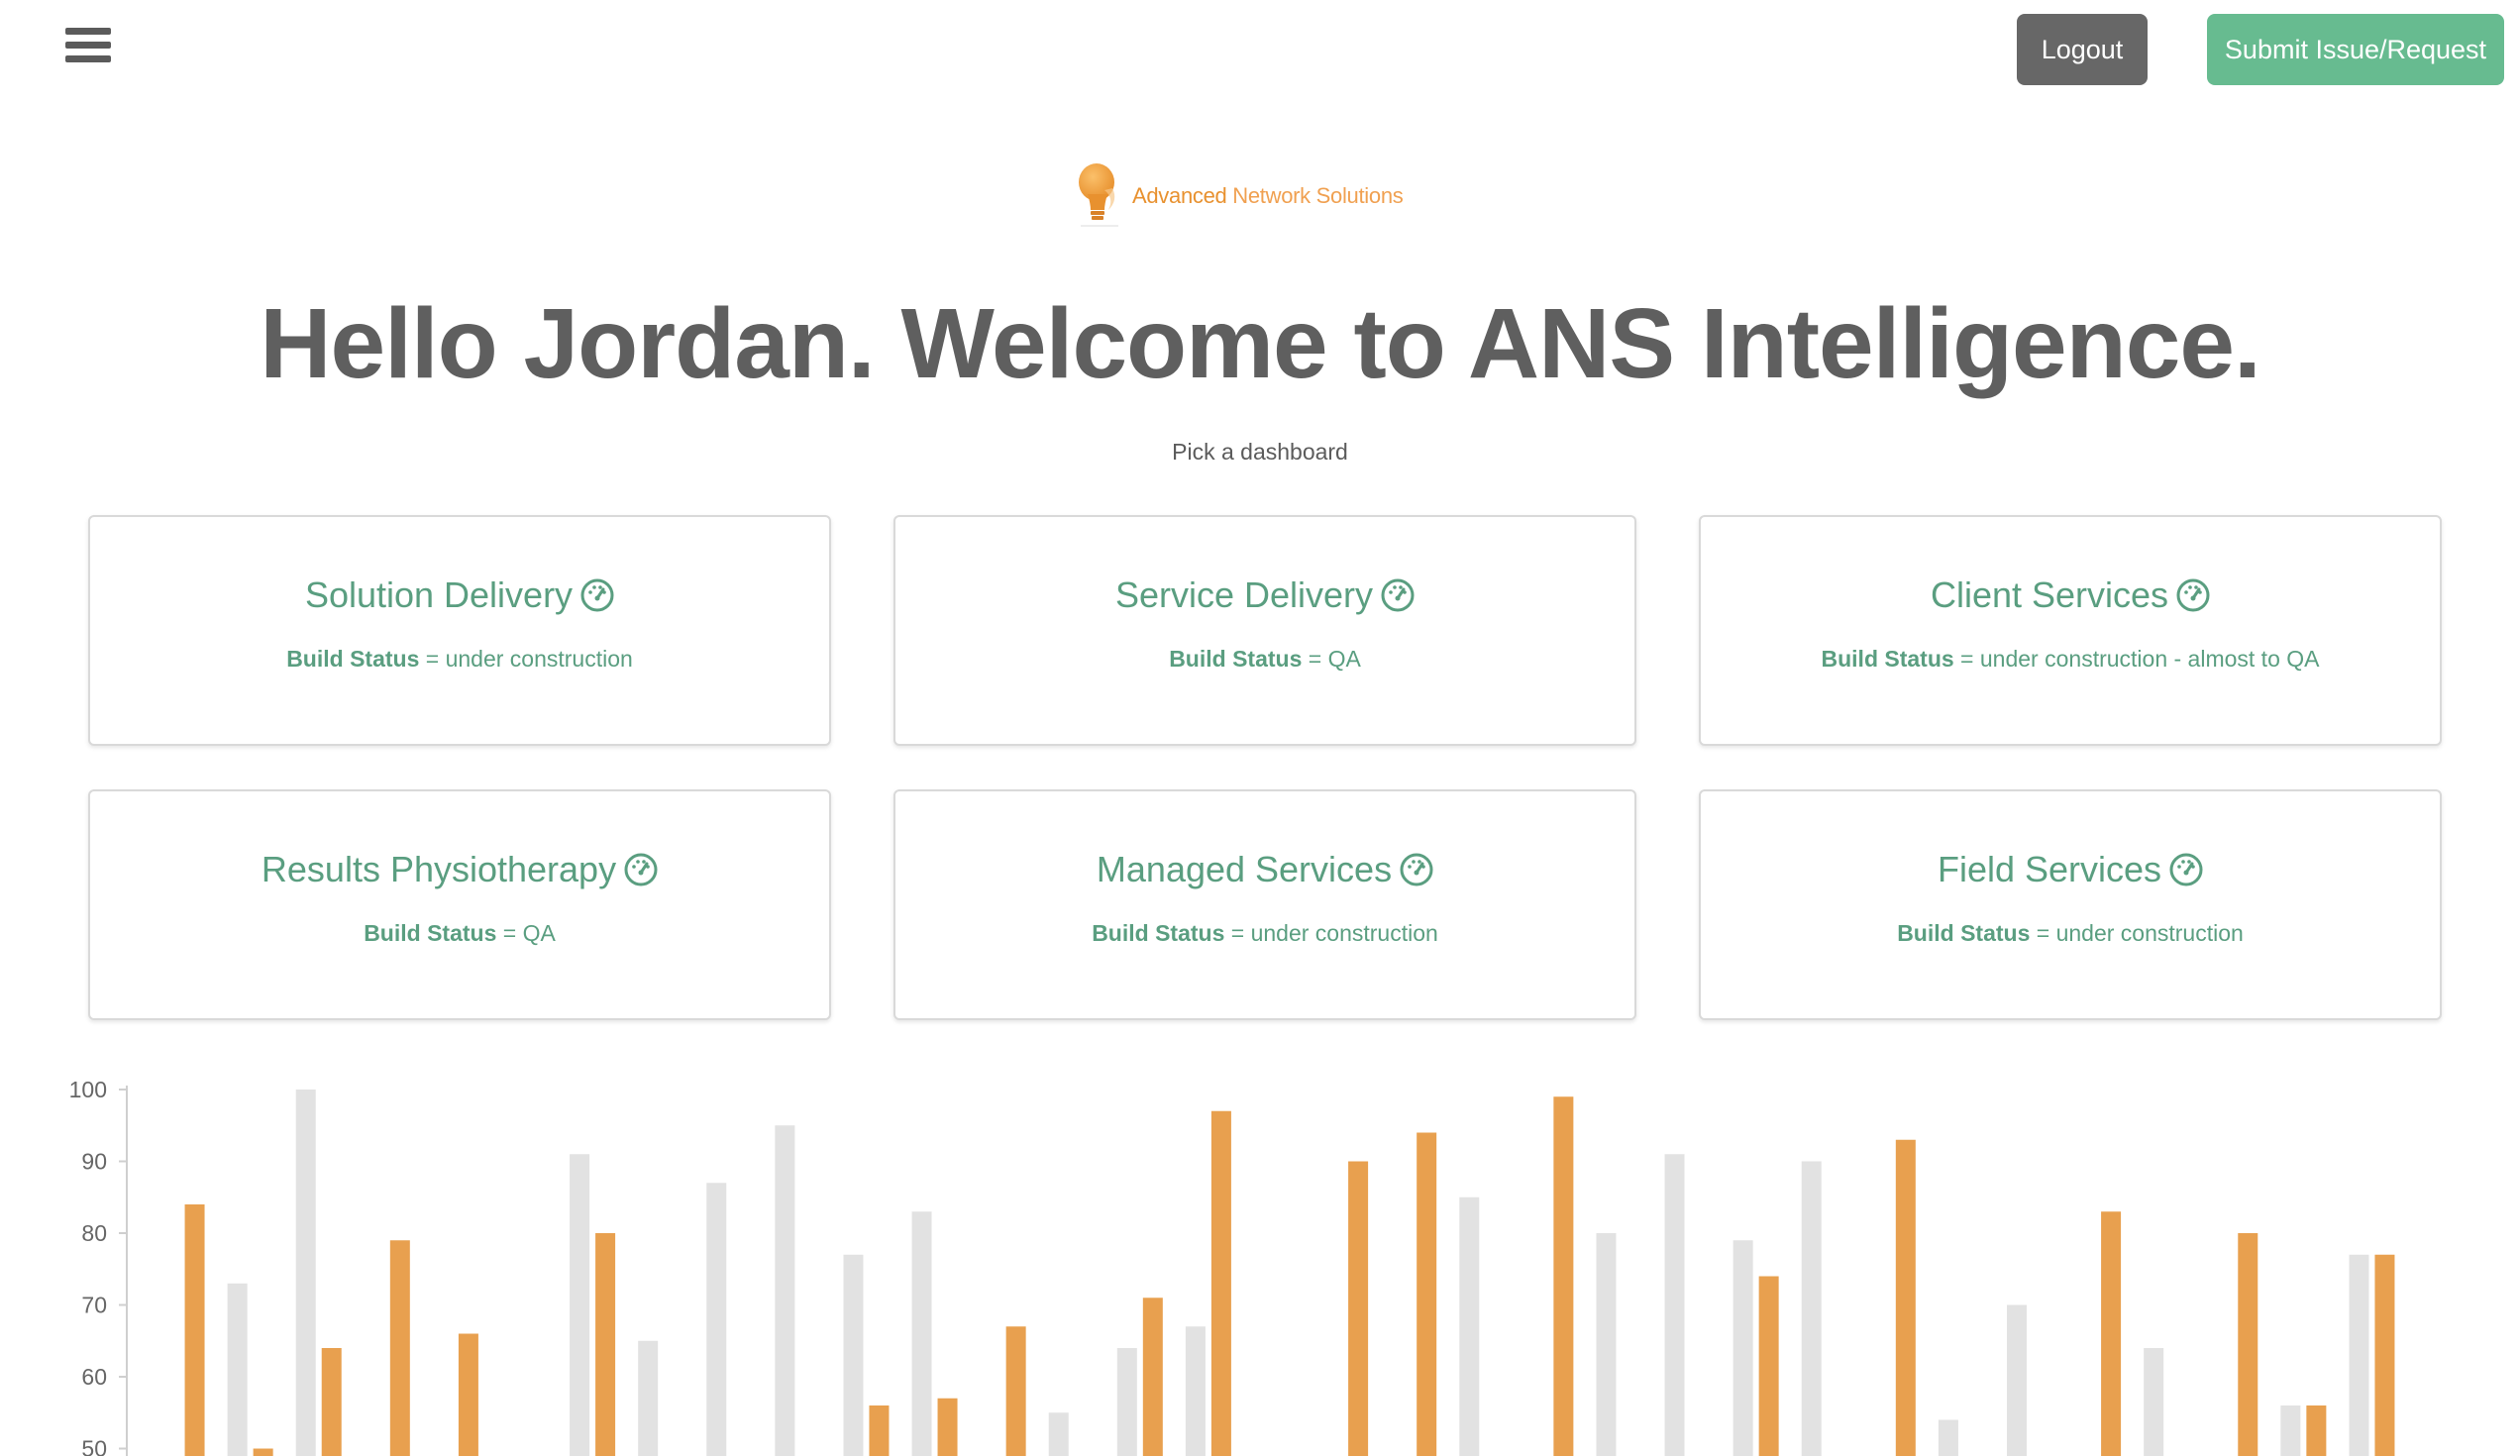 Image resolution: width=2520 pixels, height=1456 pixels. I want to click on logout-button: Logout, so click(2082, 49).